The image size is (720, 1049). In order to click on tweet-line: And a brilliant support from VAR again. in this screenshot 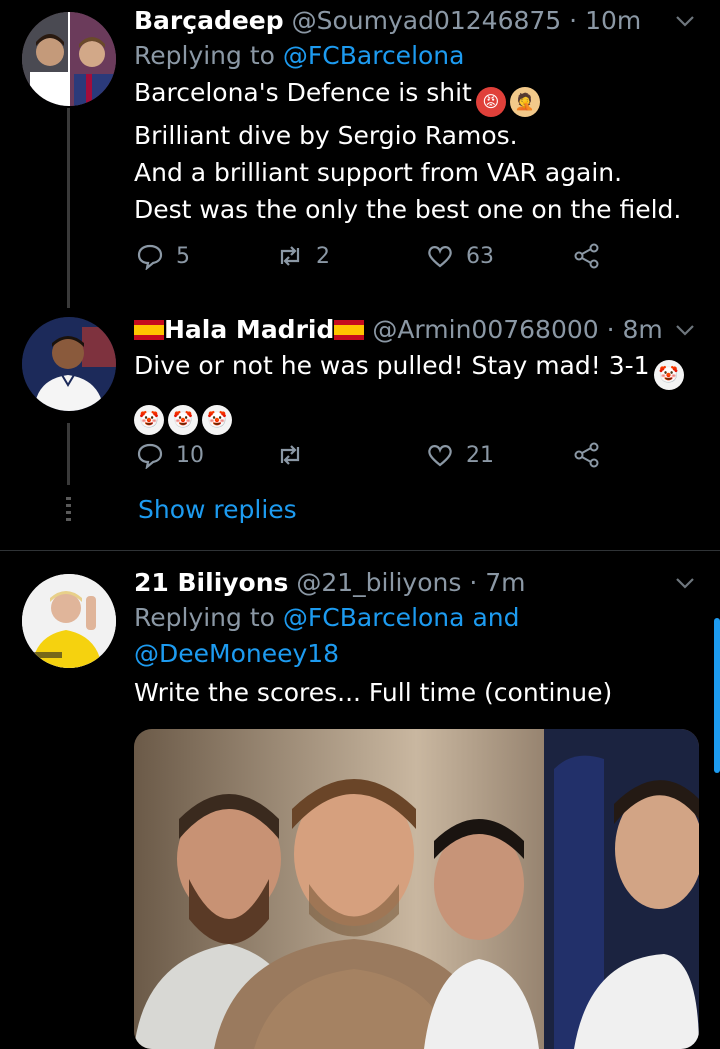, I will do `click(378, 172)`.